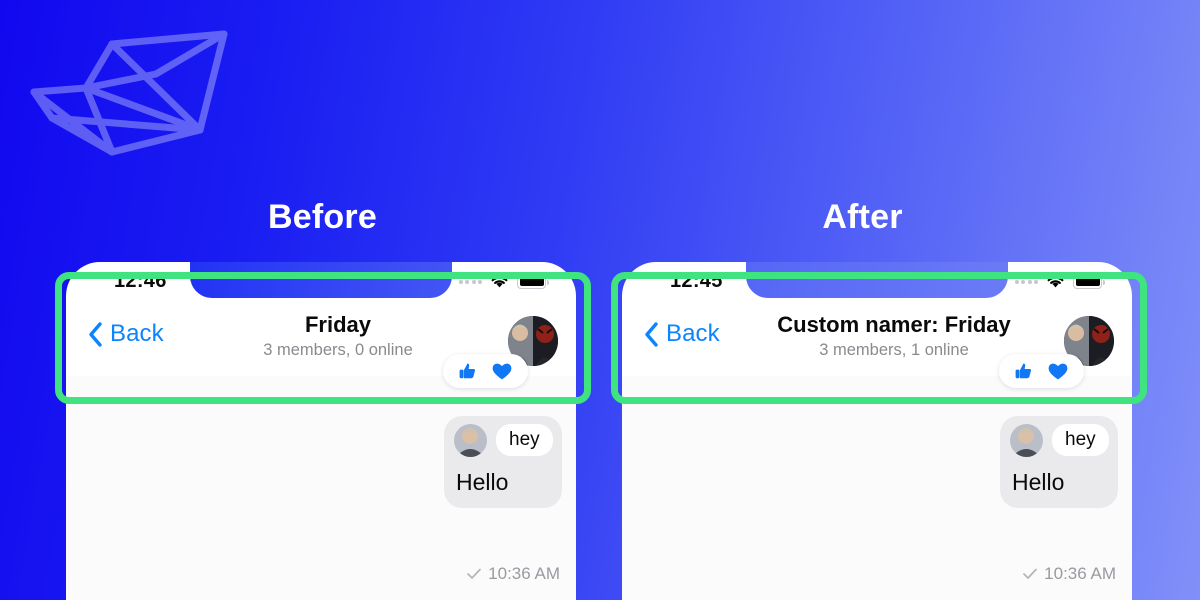 Image resolution: width=1200 pixels, height=600 pixels. Describe the element at coordinates (129, 93) in the screenshot. I see `paper-boat-logo` at that location.